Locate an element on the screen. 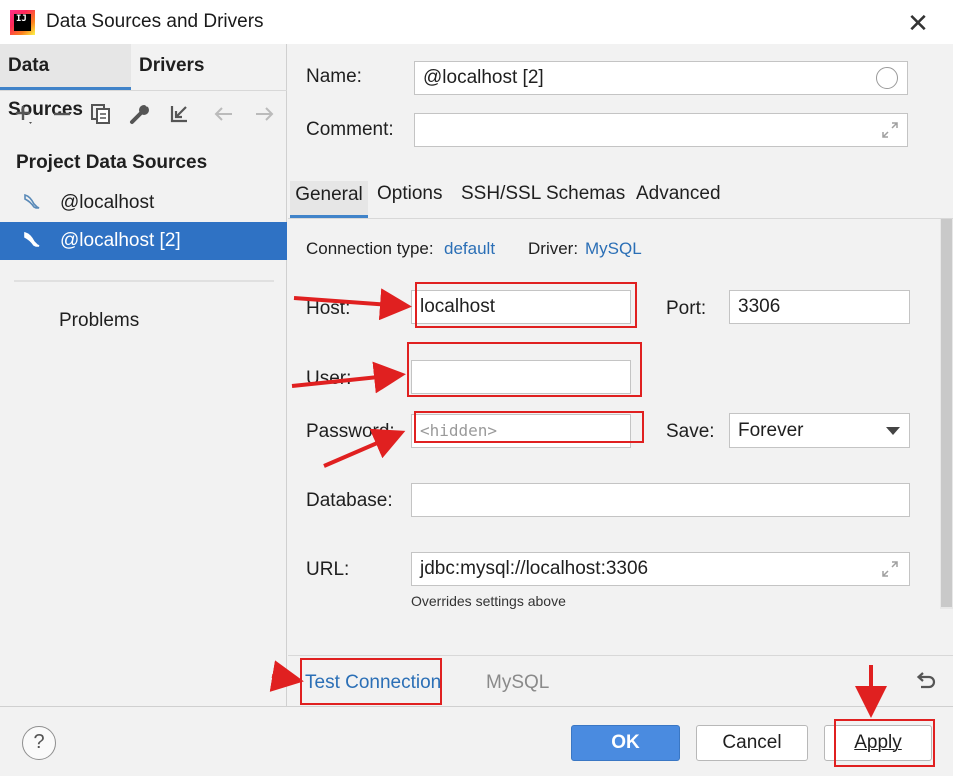  password-label: Password: is located at coordinates (350, 431).